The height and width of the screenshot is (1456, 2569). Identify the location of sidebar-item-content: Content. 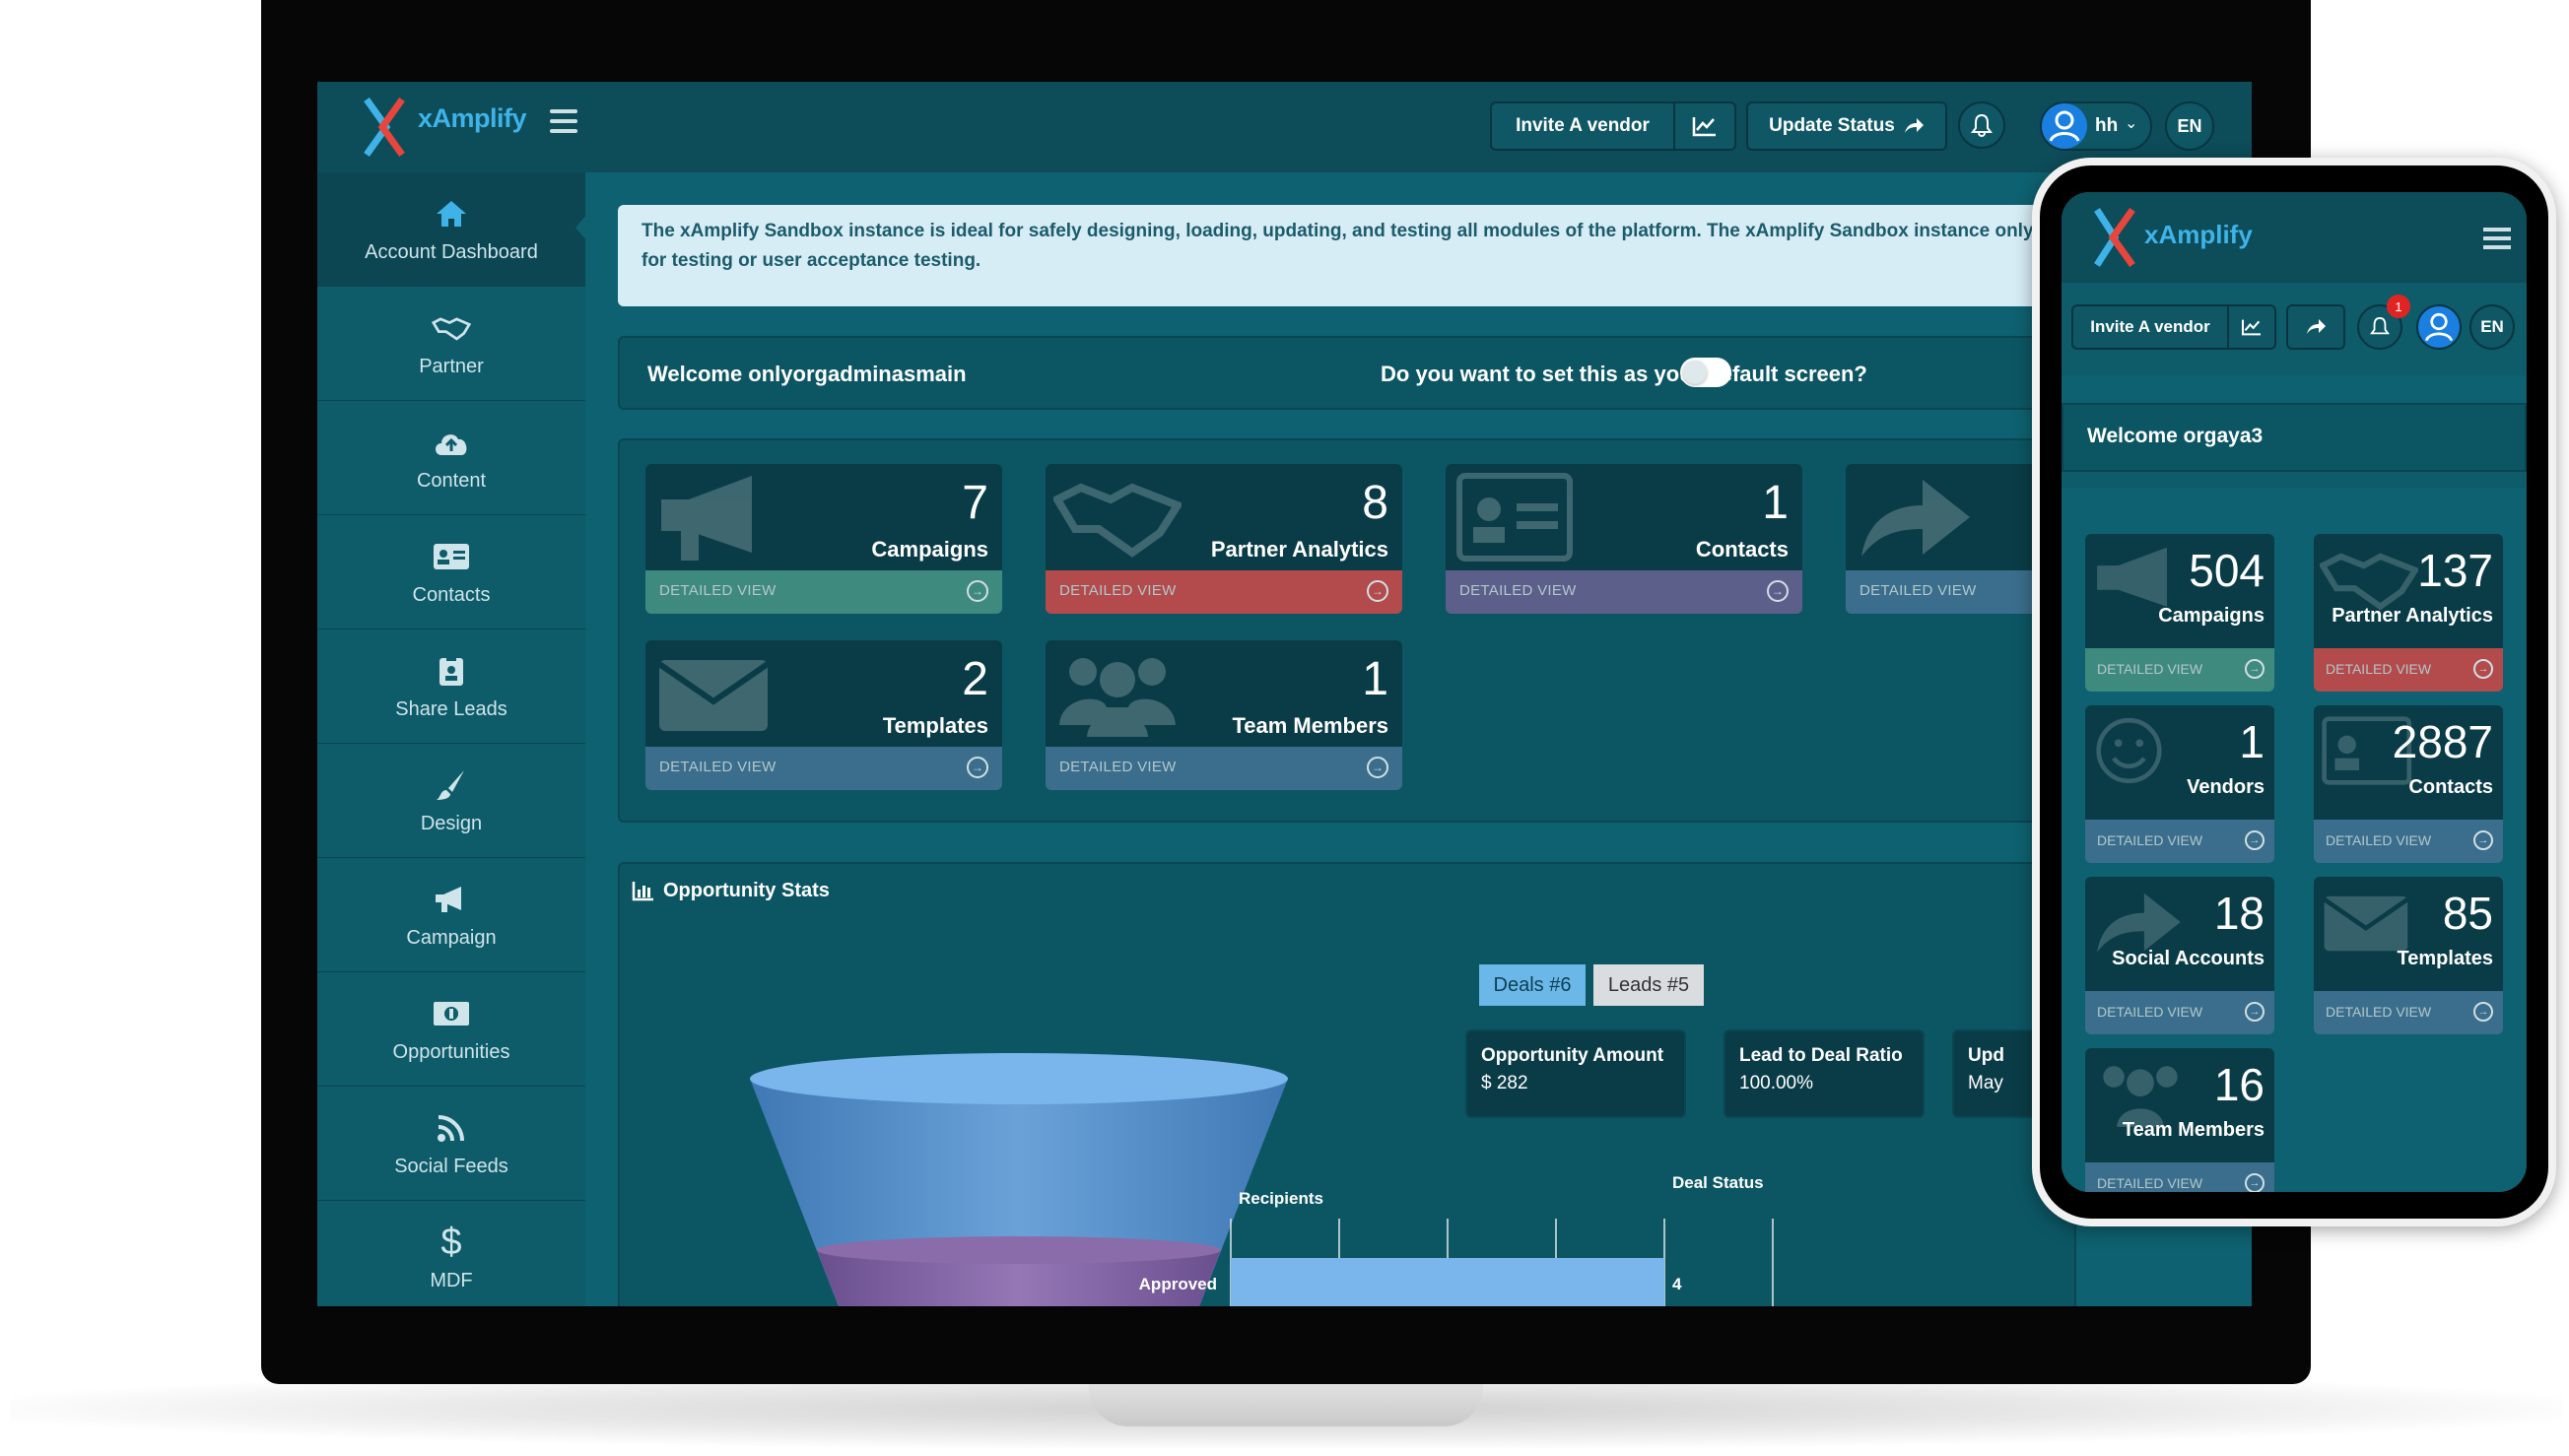
(451, 458).